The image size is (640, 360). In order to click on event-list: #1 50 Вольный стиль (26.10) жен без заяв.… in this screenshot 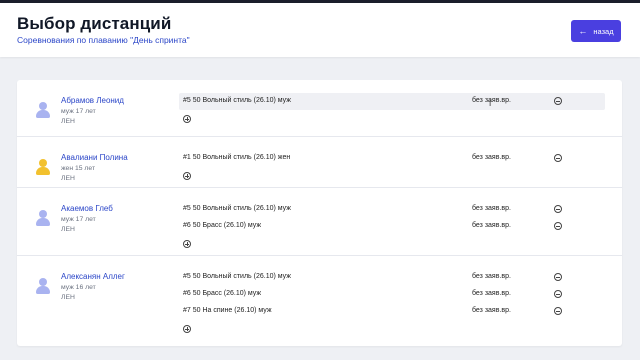, I will do `click(392, 165)`.